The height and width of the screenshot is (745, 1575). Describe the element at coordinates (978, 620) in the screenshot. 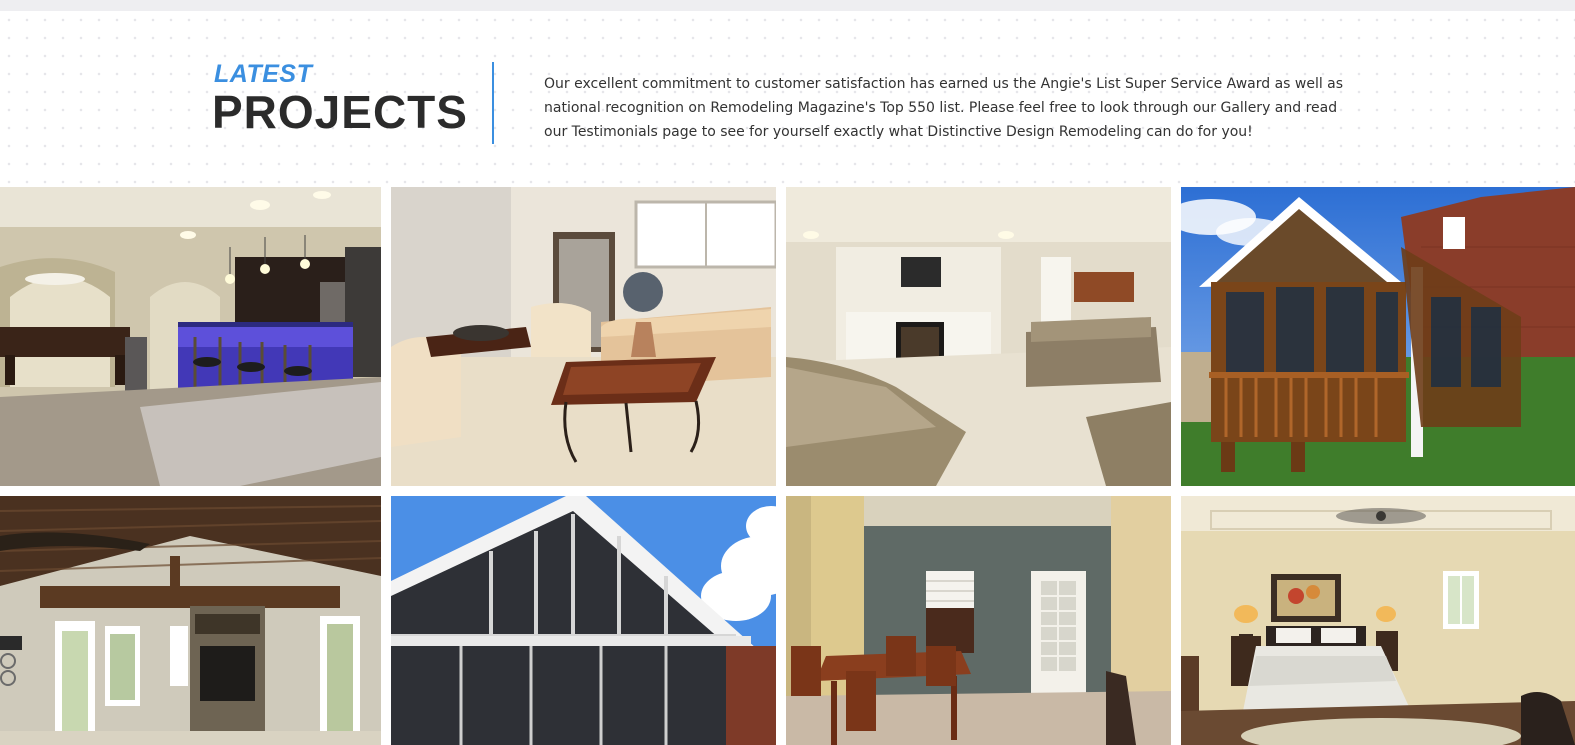

I see `gallery-image-dining-room` at that location.